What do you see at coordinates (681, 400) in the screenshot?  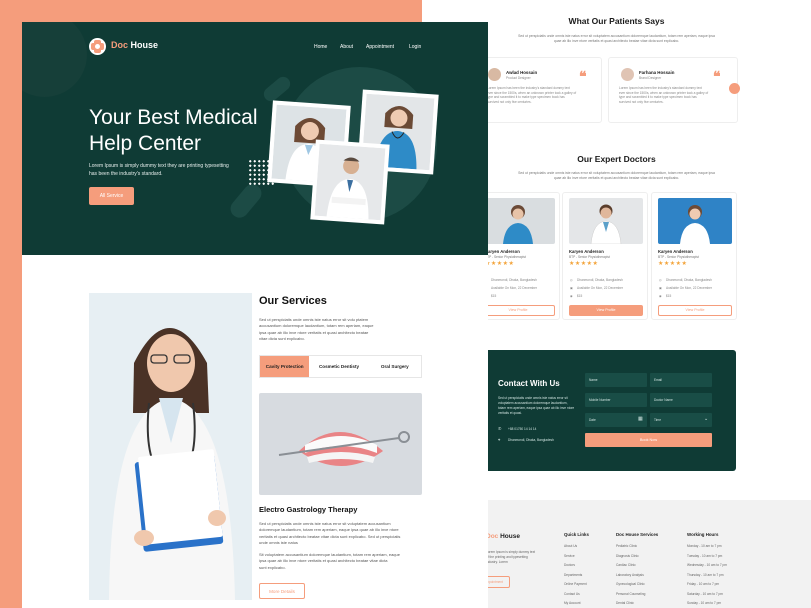 I see `doctor-name-field: Doctor Name` at bounding box center [681, 400].